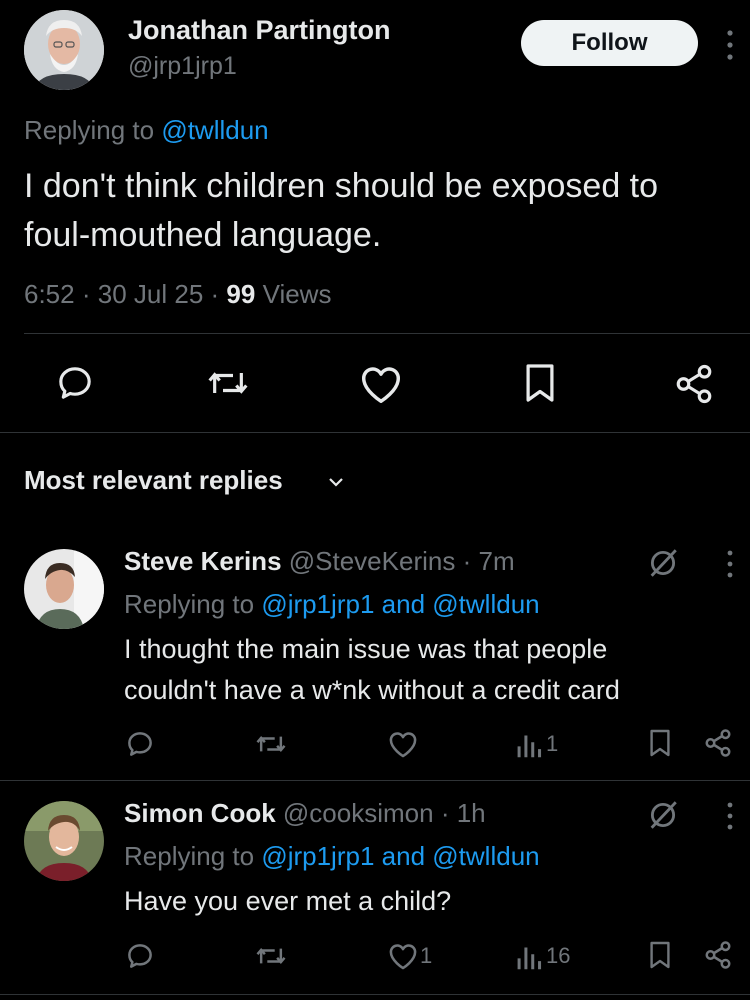  I want to click on tweet-meta: 6:52 · 30 Jul 25 · 99 Views, so click(177, 294).